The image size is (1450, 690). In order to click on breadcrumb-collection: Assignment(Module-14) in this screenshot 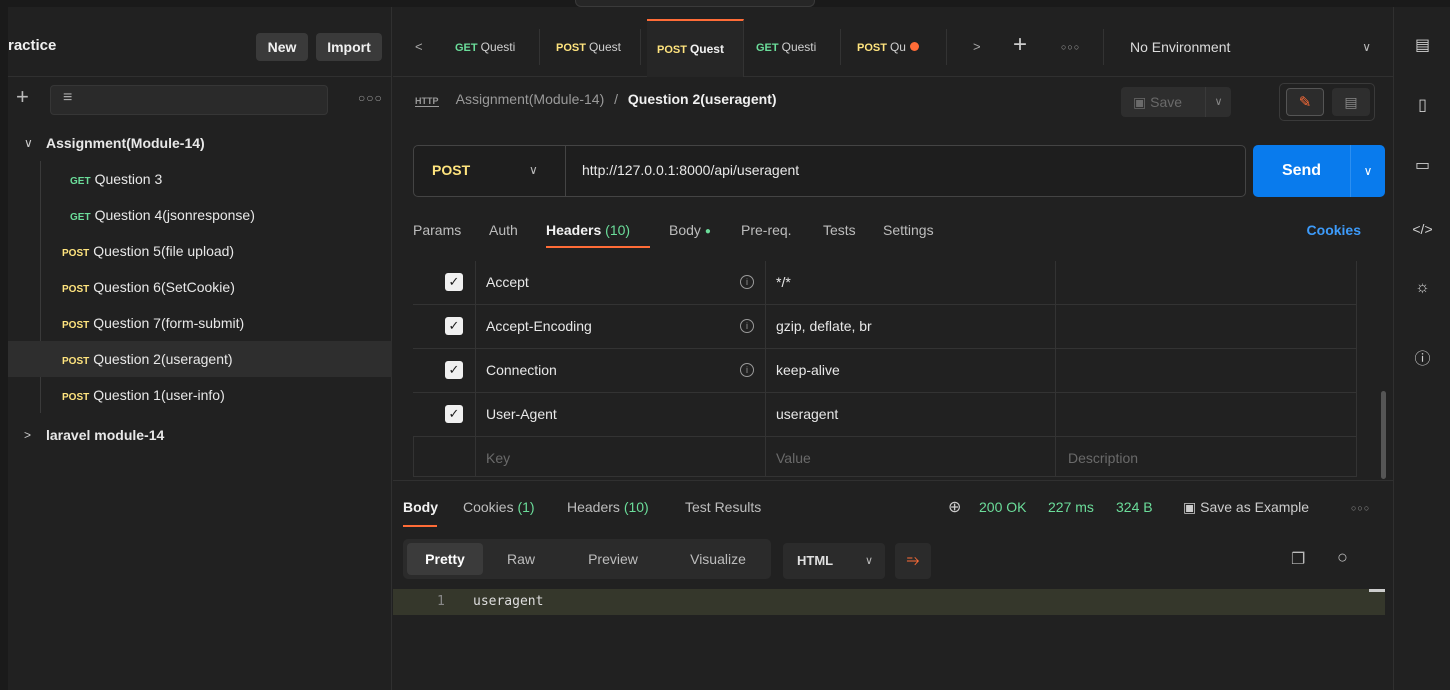, I will do `click(530, 99)`.